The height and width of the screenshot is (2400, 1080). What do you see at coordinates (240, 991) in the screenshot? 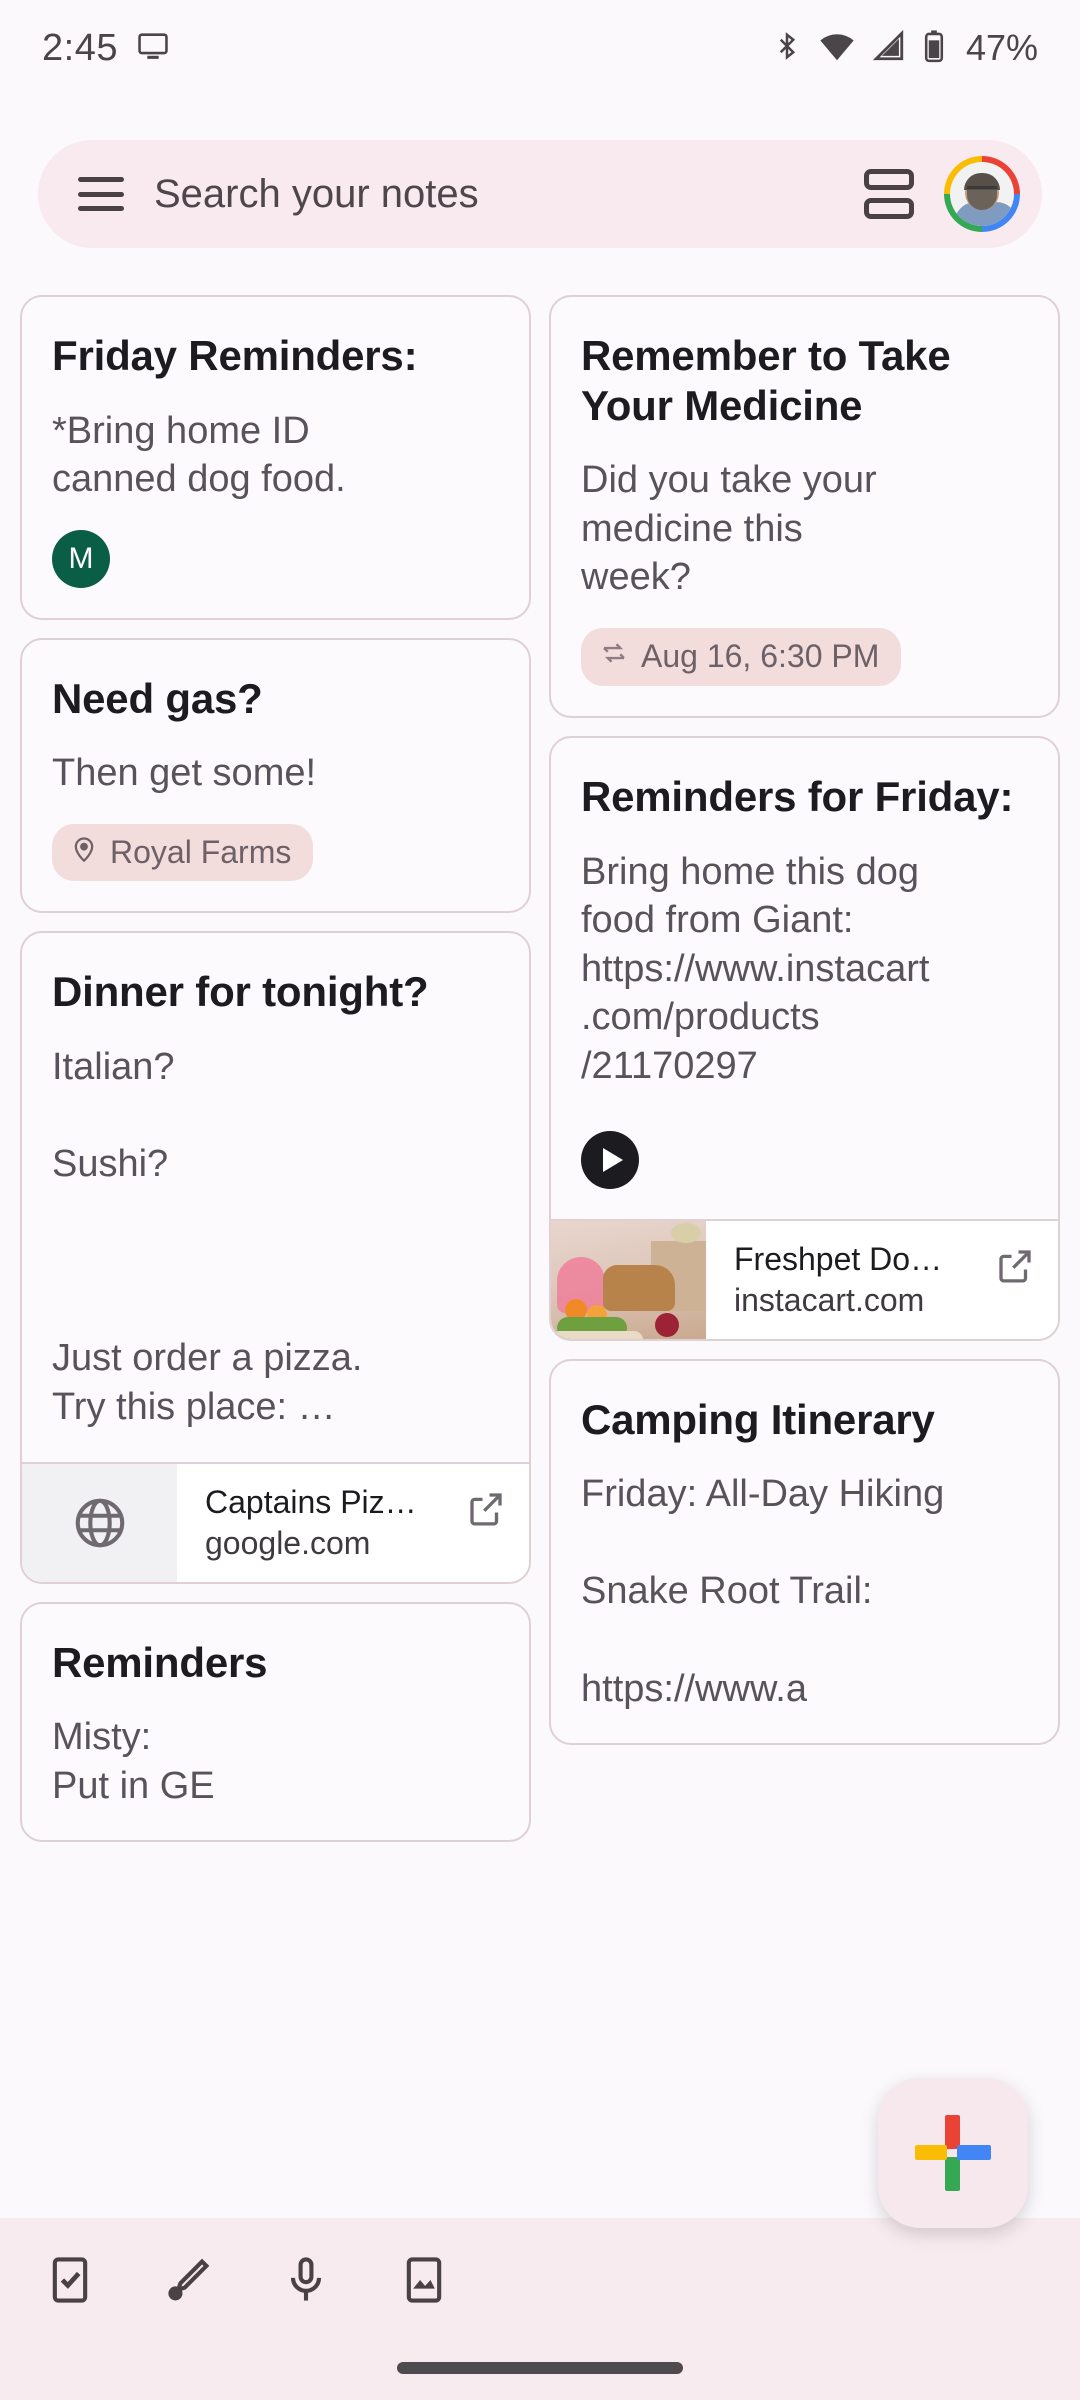
I see `note-title: Dinner for tonight?` at bounding box center [240, 991].